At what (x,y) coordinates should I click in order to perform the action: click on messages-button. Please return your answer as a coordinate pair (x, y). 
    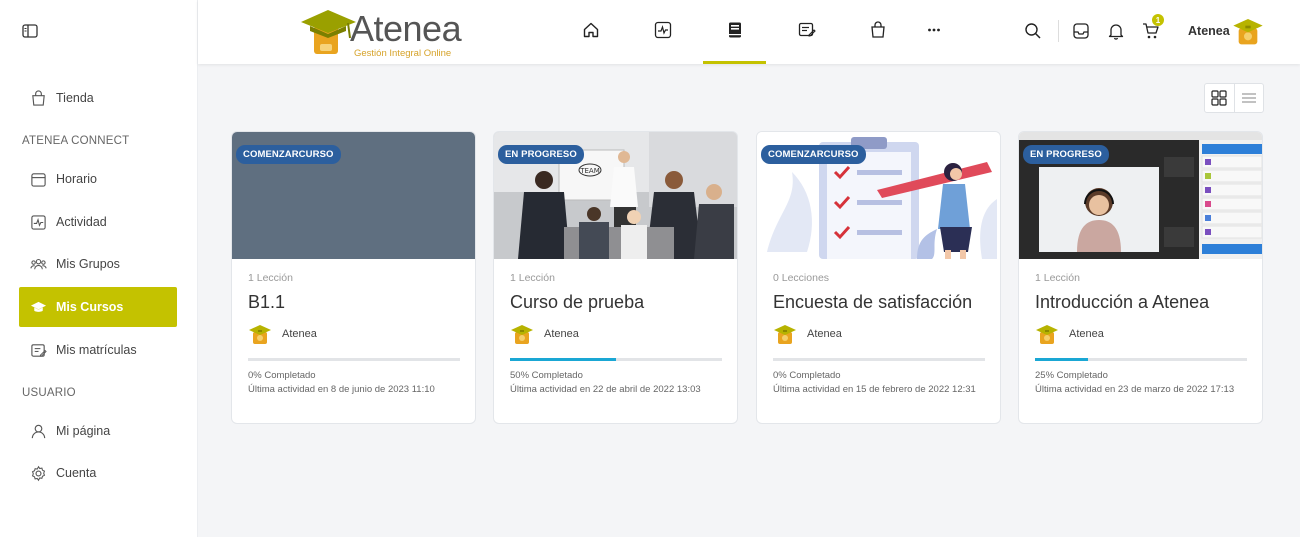
    Looking at the image, I should click on (1081, 31).